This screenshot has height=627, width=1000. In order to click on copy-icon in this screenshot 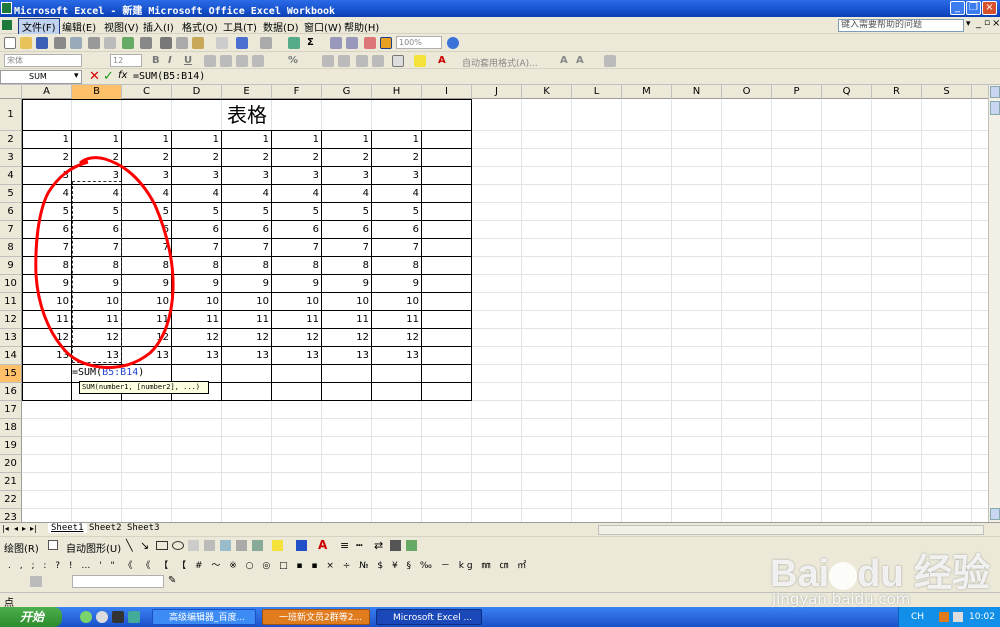, I will do `click(182, 43)`.